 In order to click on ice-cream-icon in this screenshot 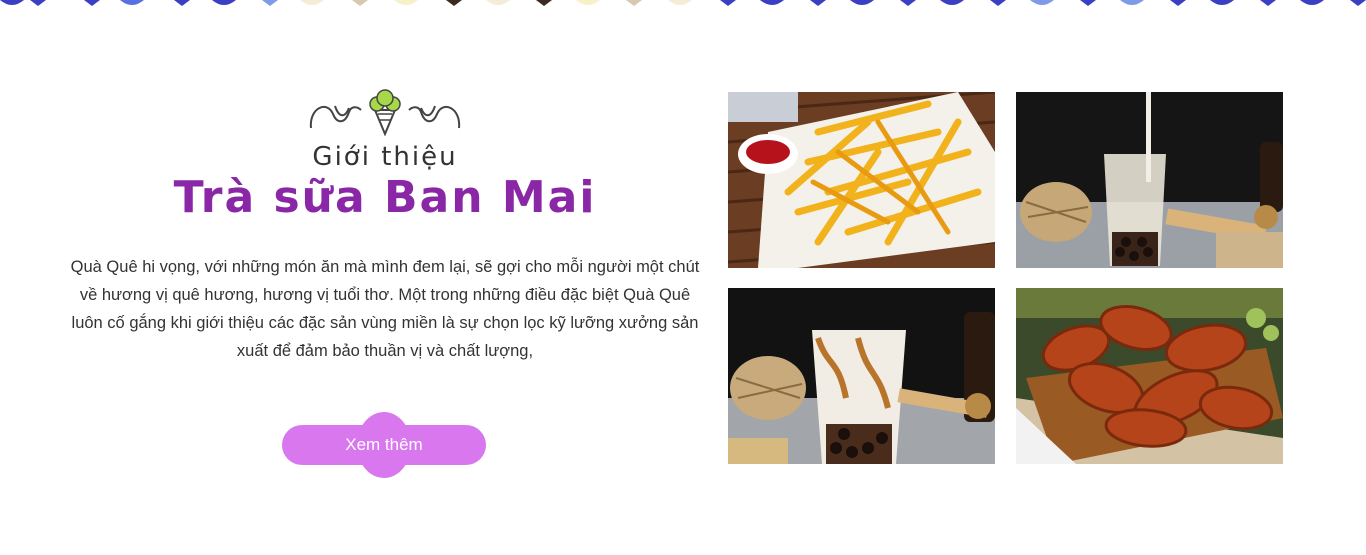, I will do `click(385, 112)`.